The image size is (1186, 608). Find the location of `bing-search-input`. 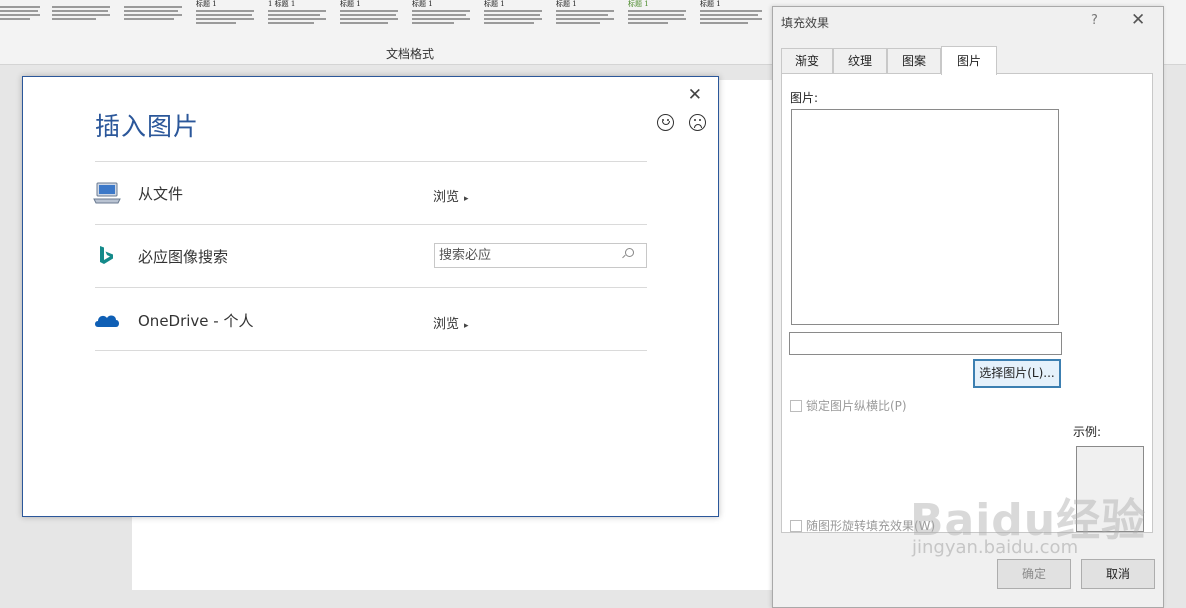

bing-search-input is located at coordinates (529, 255).